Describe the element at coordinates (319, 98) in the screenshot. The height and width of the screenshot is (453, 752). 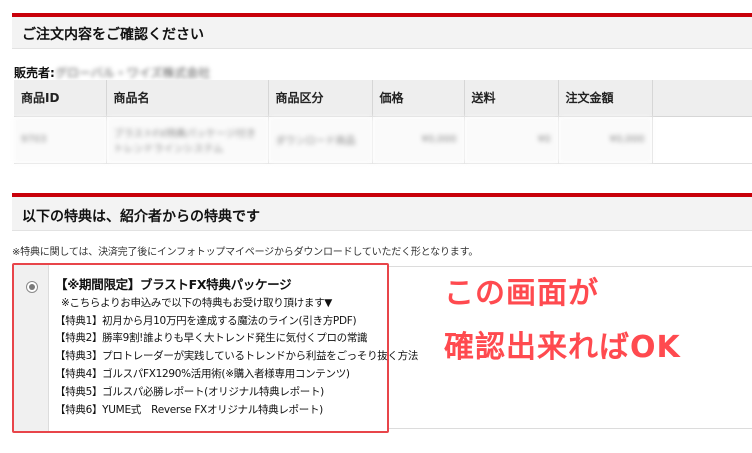
I see `header-product-type: 商品区分` at that location.